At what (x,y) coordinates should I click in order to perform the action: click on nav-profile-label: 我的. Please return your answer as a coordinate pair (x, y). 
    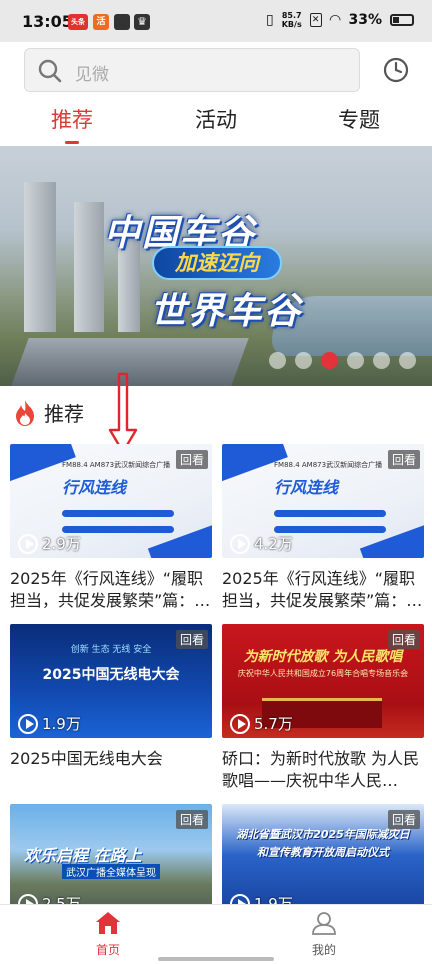
    Looking at the image, I should click on (323, 950).